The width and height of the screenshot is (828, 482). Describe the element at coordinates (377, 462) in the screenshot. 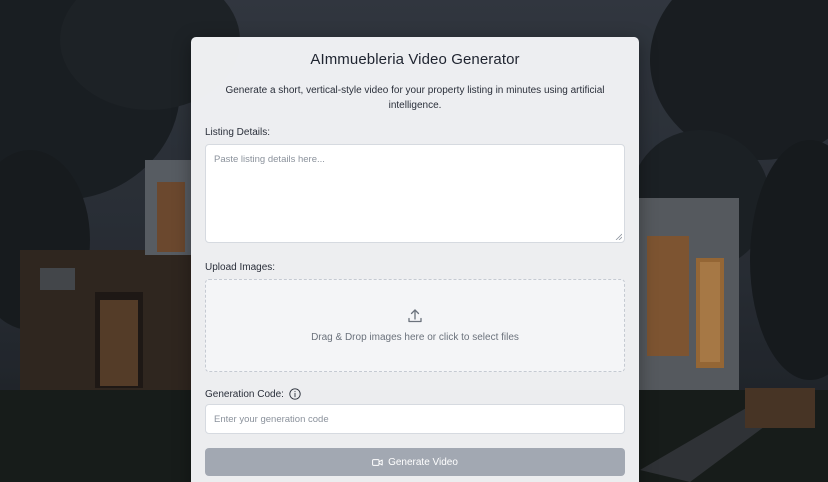

I see `video-camera-icon` at that location.